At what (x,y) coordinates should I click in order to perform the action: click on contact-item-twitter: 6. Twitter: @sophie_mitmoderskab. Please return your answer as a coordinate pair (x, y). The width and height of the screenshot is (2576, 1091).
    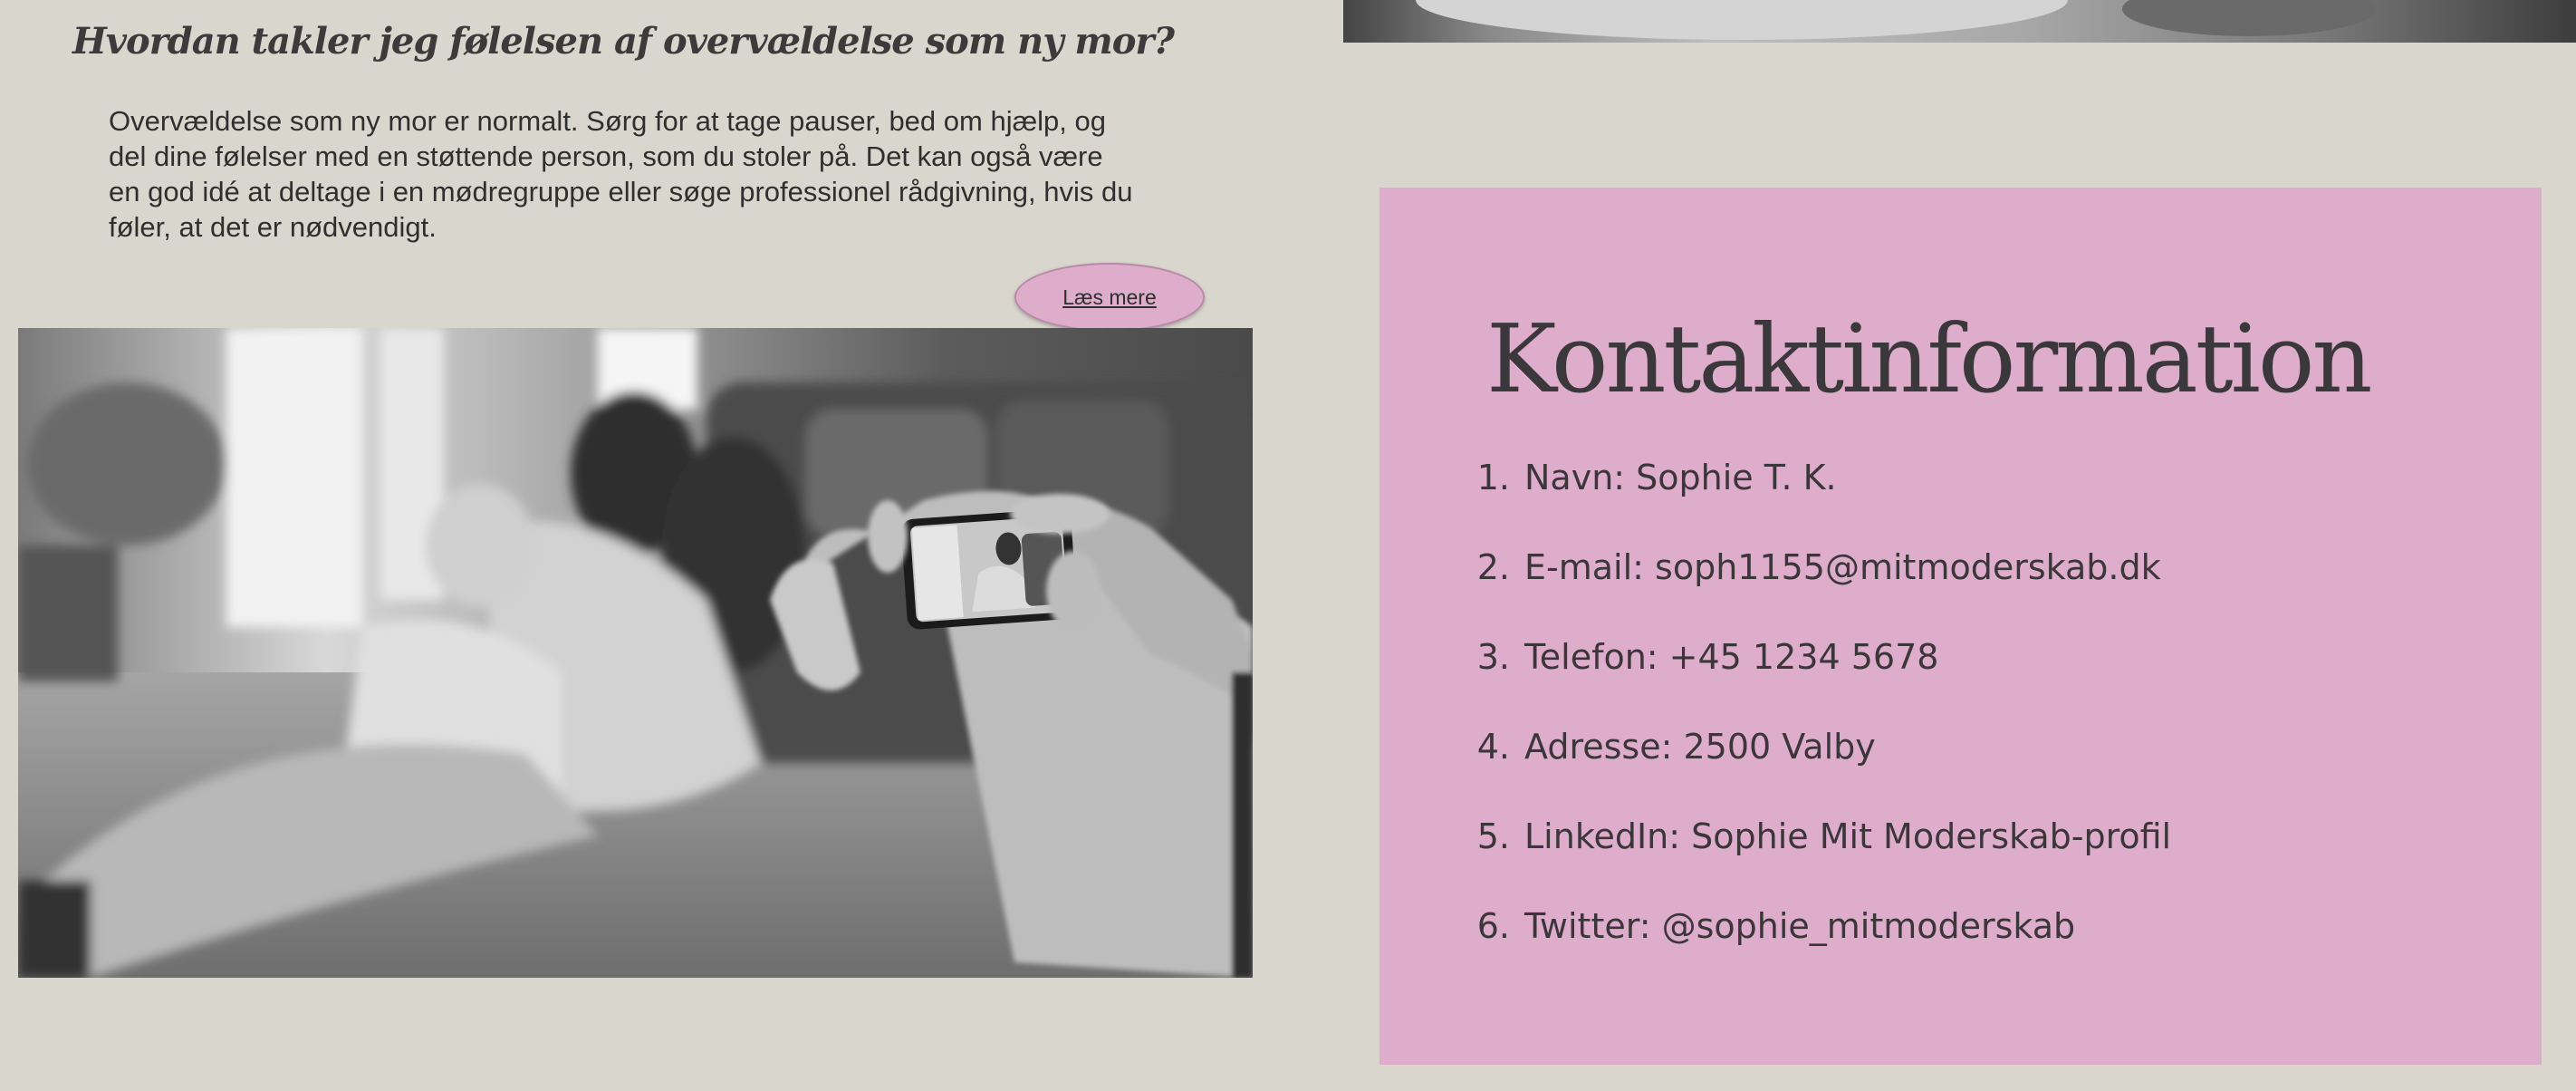
    Looking at the image, I should click on (1816, 953).